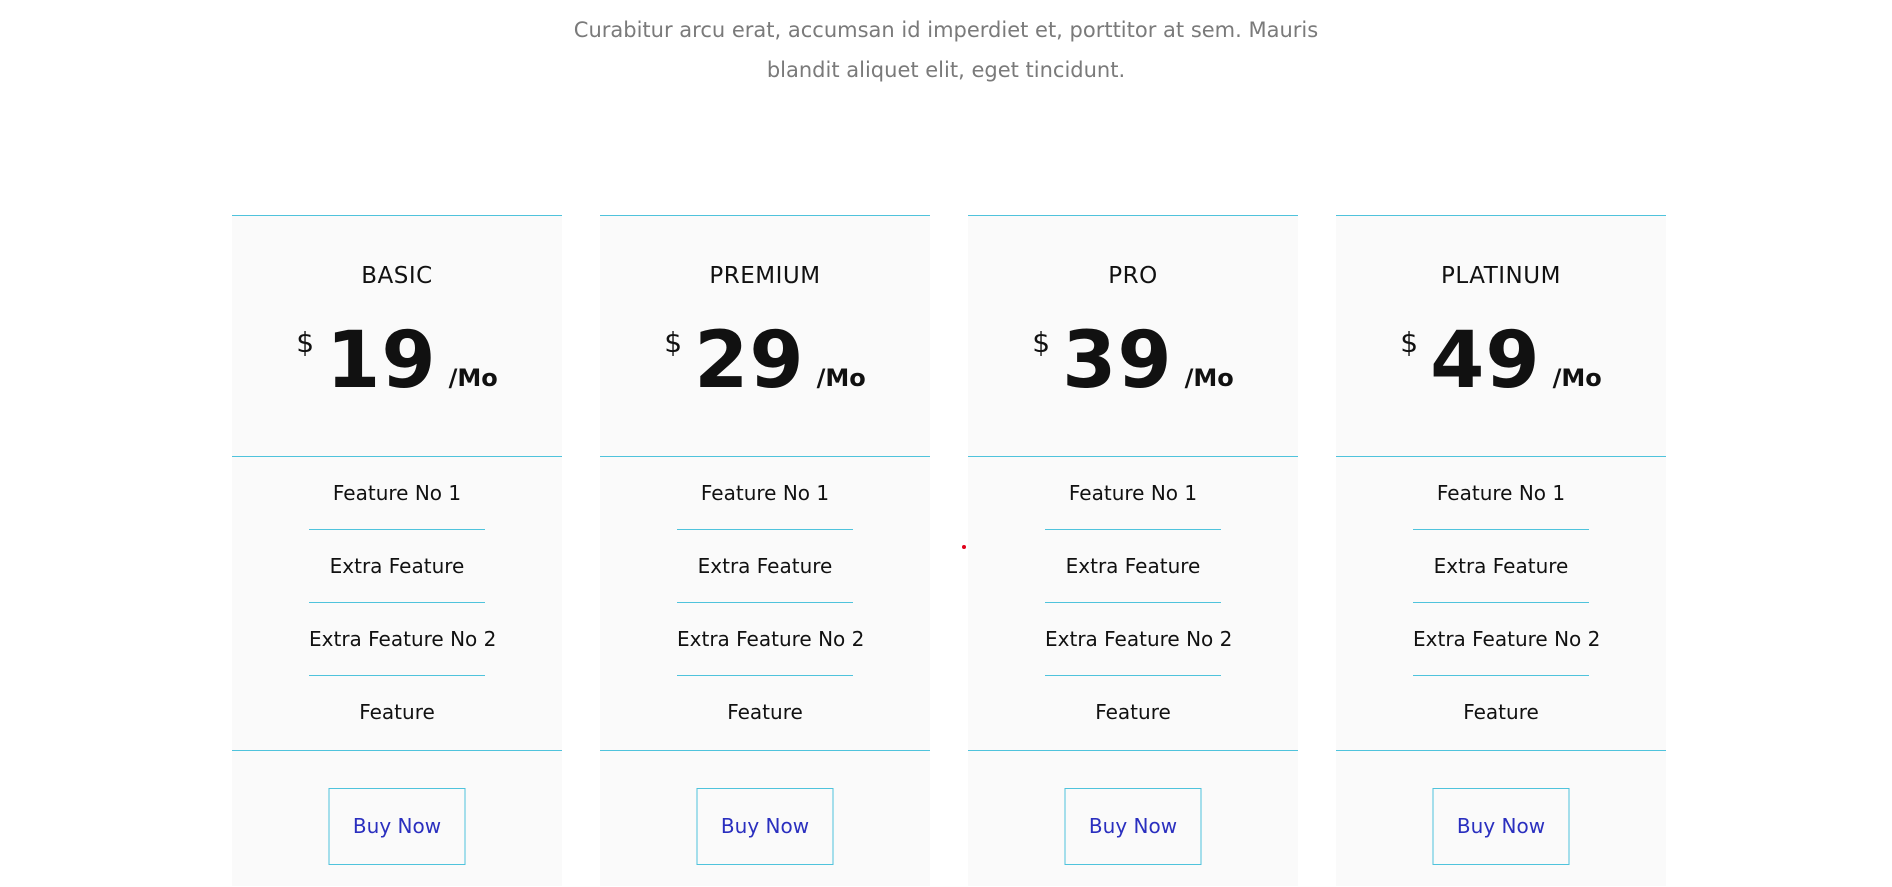  Describe the element at coordinates (765, 276) in the screenshot. I see `plan-name: PREMIUM` at that location.